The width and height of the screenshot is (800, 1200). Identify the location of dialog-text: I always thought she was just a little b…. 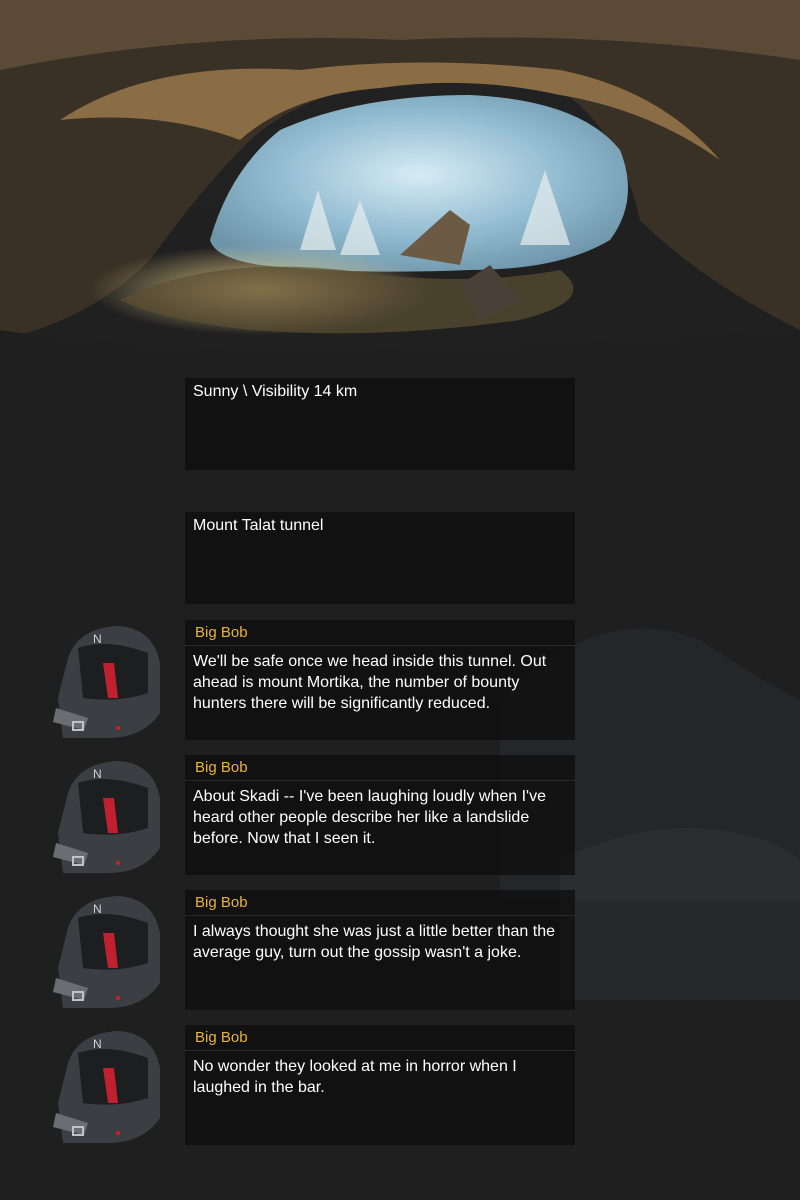
(374, 942).